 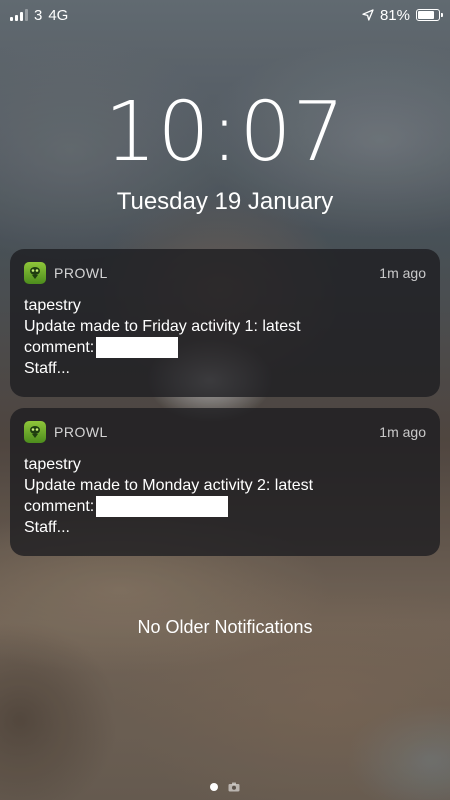 What do you see at coordinates (426, 15) in the screenshot?
I see `battery-fill` at bounding box center [426, 15].